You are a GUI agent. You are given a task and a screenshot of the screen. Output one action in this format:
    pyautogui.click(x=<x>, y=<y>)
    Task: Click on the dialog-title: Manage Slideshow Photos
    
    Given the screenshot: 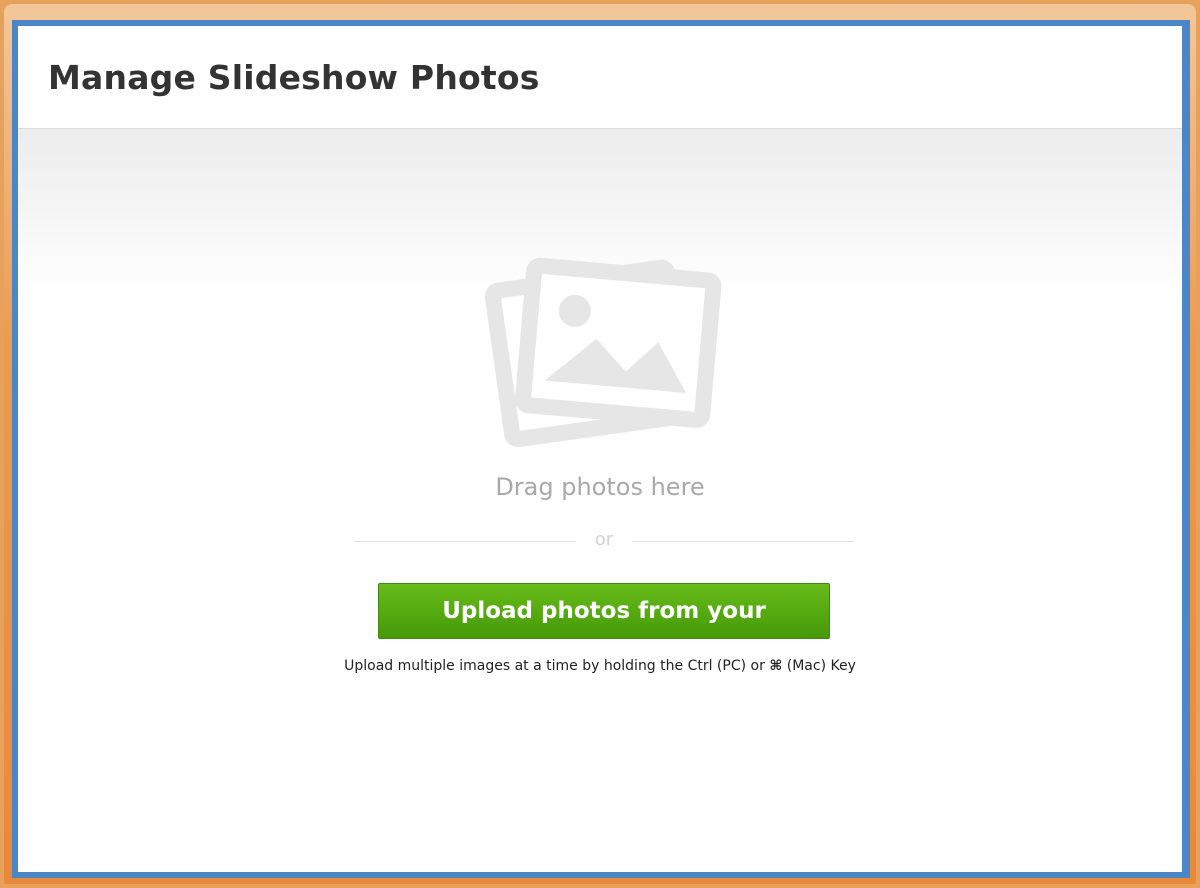 What is the action you would take?
    pyautogui.click(x=294, y=77)
    